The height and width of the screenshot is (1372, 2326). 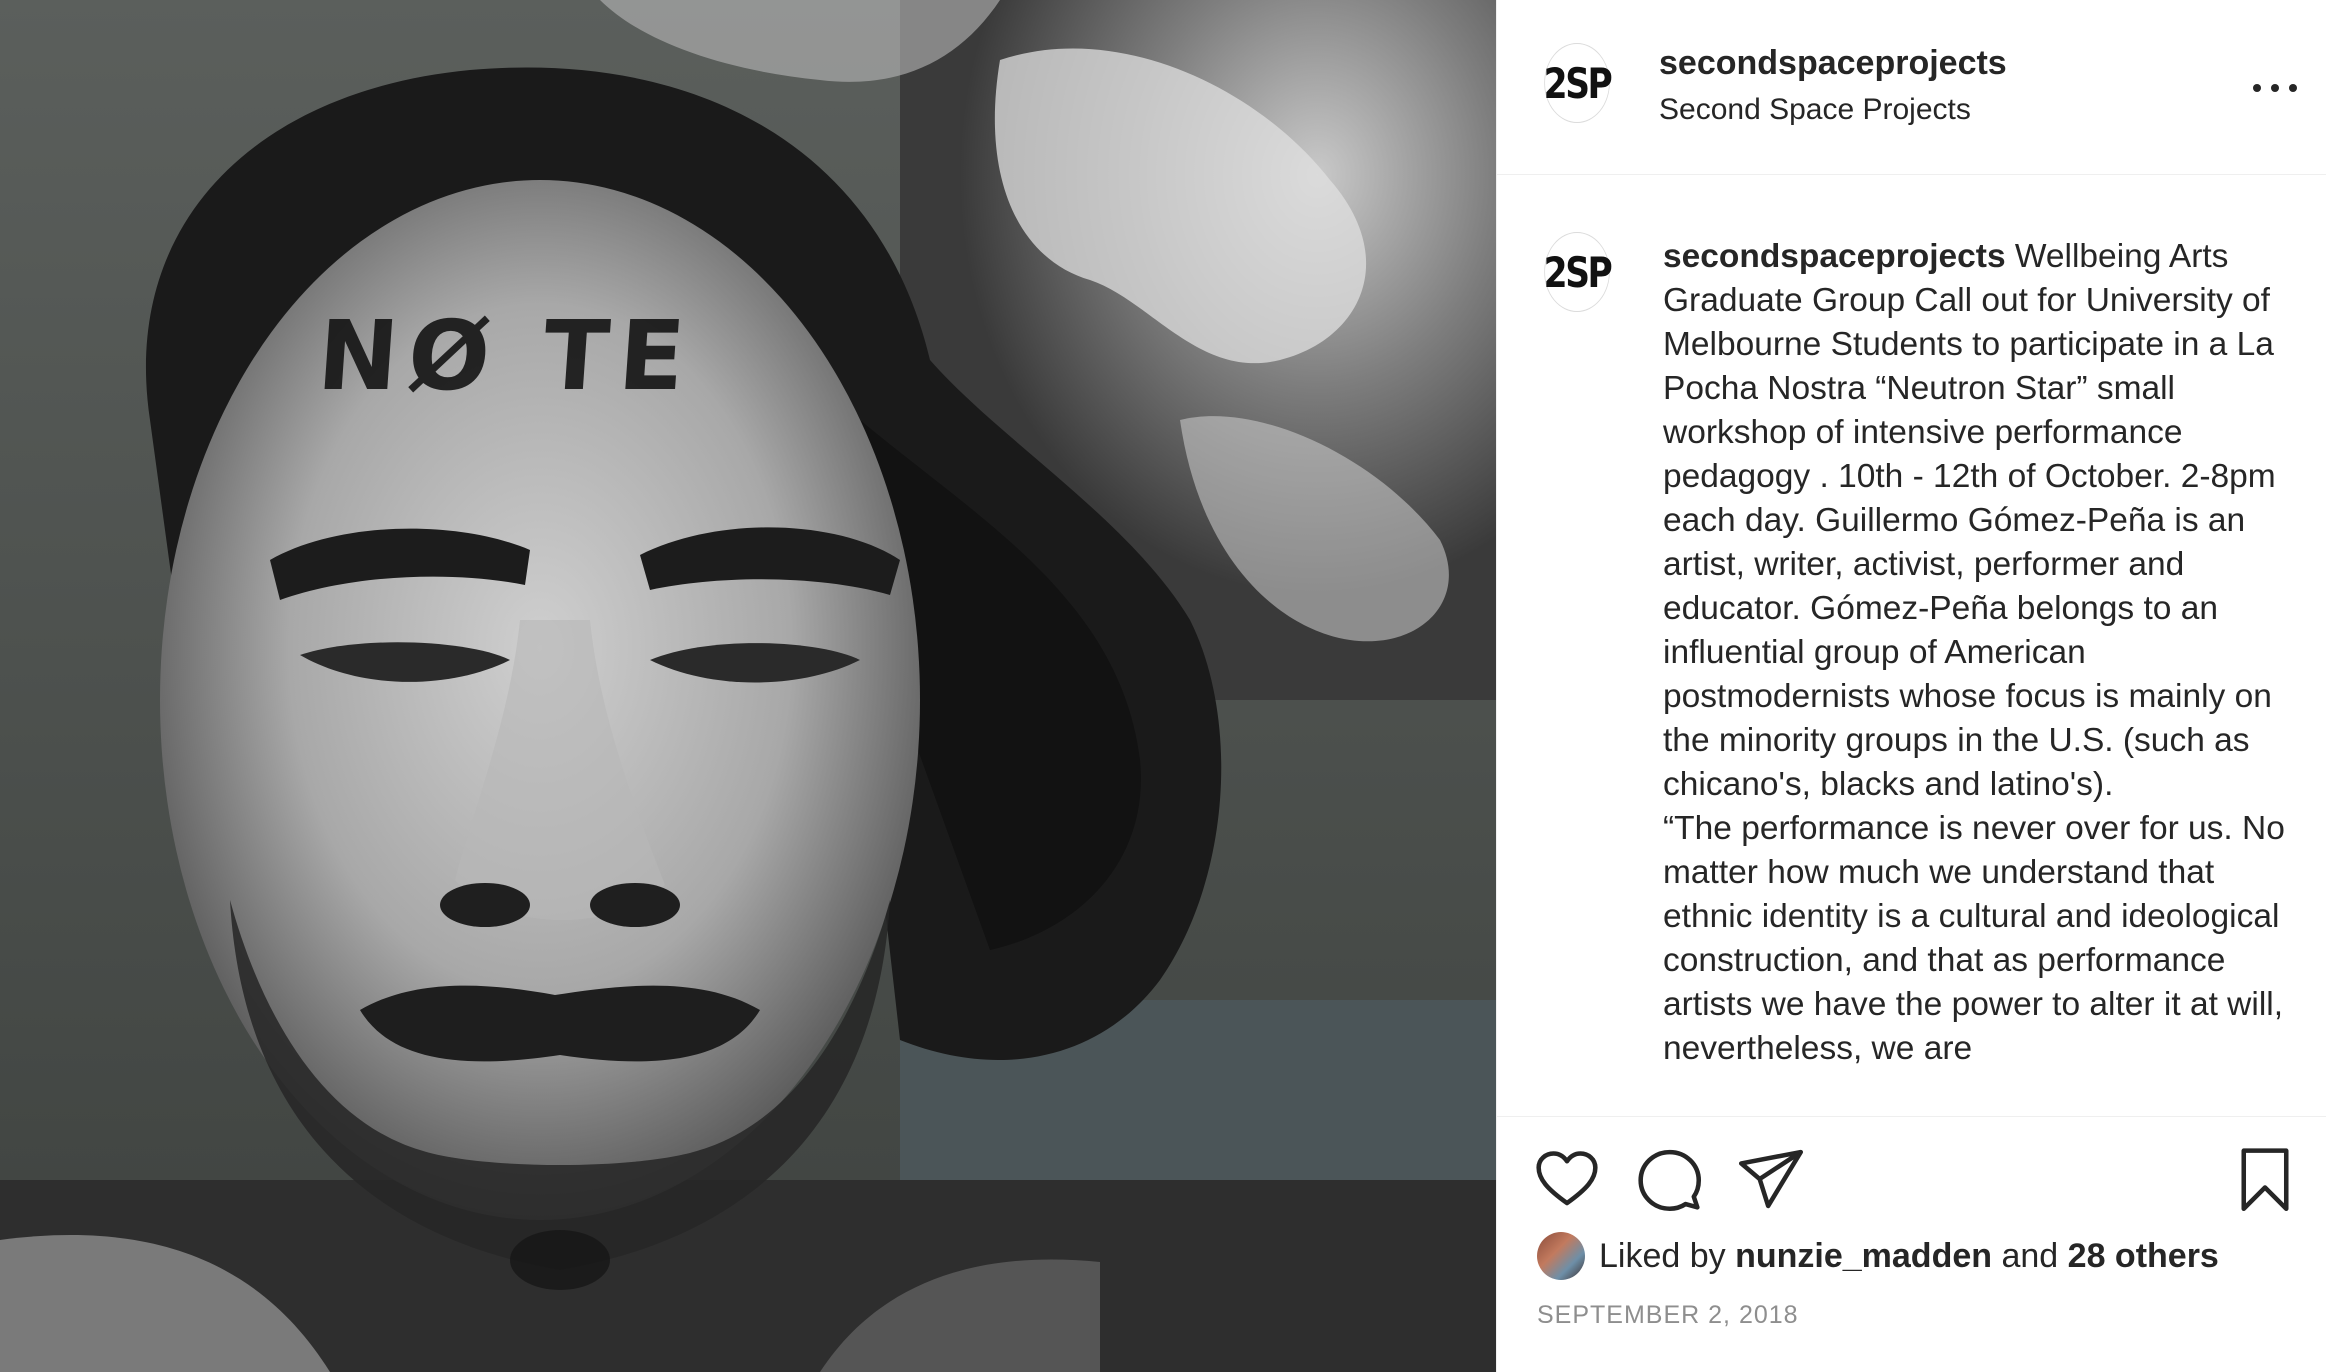 I want to click on more-options-icon, so click(x=2275, y=88).